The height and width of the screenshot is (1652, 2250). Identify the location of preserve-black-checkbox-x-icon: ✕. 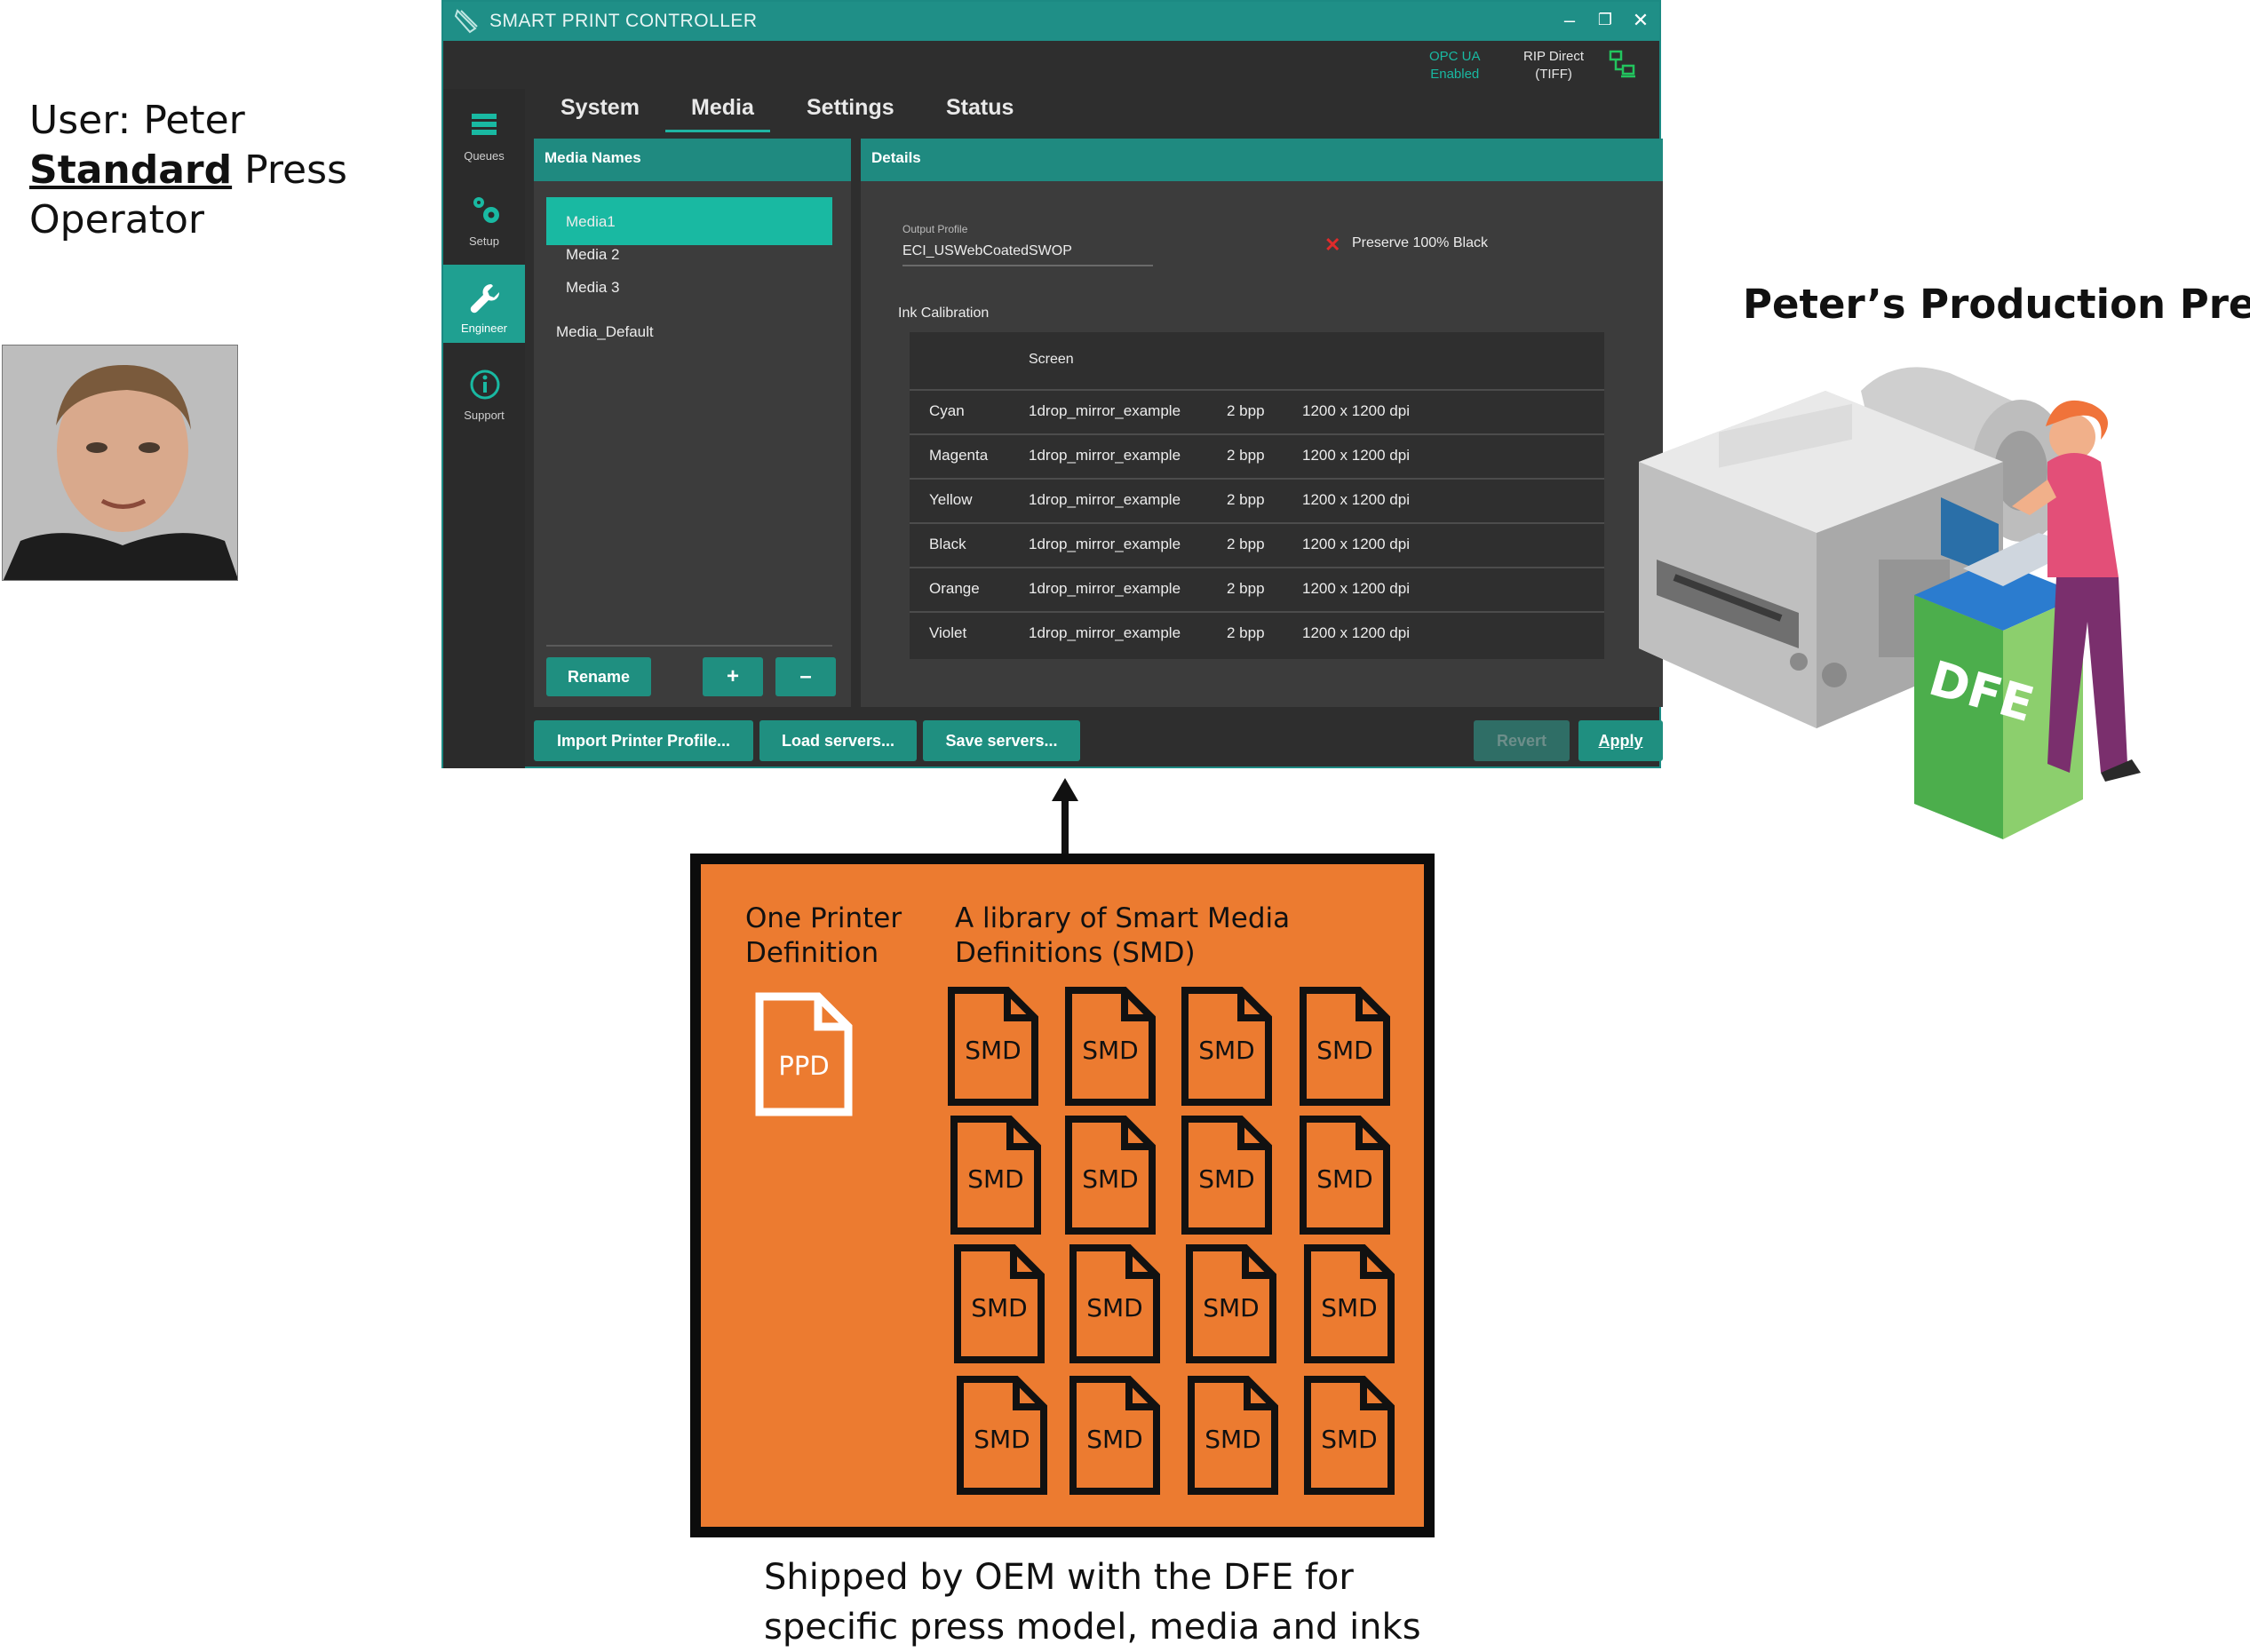
(1332, 245).